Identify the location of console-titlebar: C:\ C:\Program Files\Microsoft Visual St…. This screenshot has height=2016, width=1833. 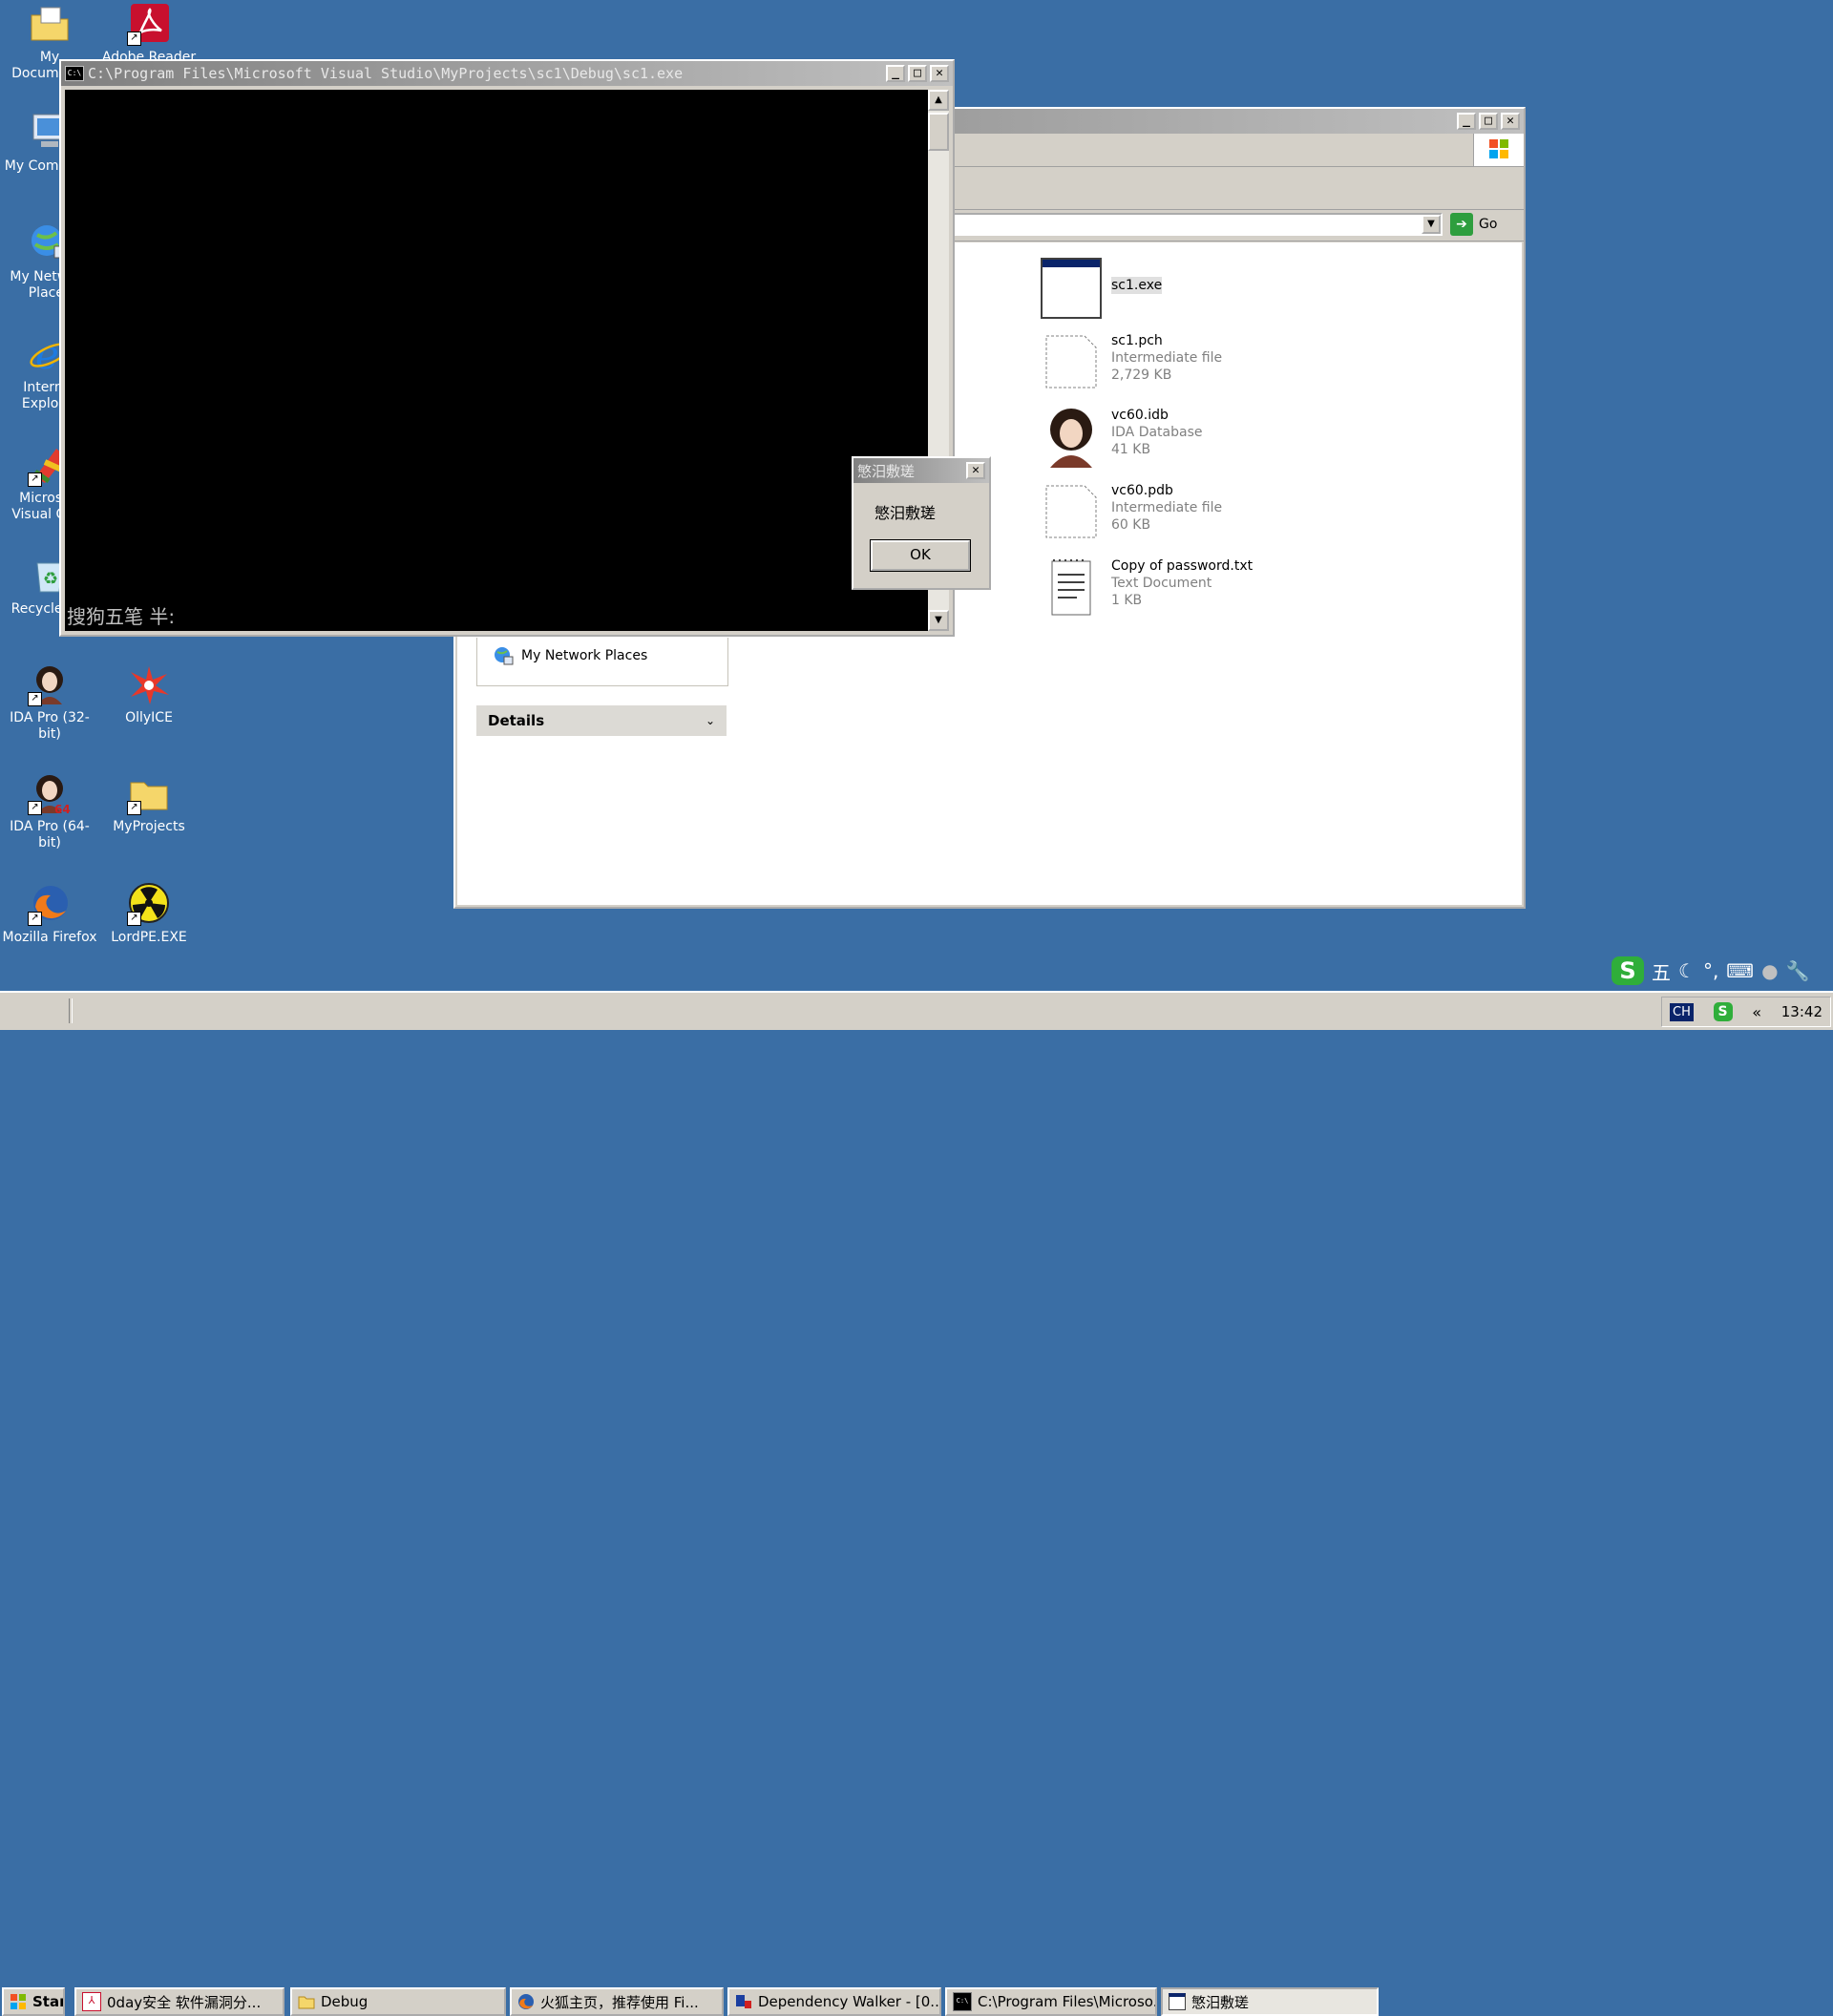
(507, 73).